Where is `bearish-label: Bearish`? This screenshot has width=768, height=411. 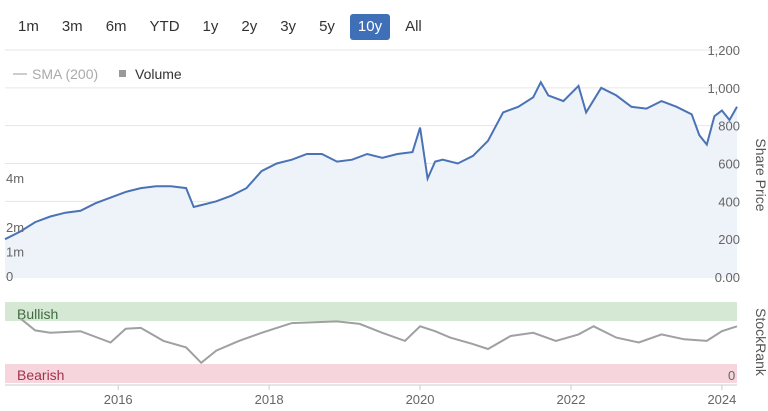
bearish-label: Bearish is located at coordinates (40, 375).